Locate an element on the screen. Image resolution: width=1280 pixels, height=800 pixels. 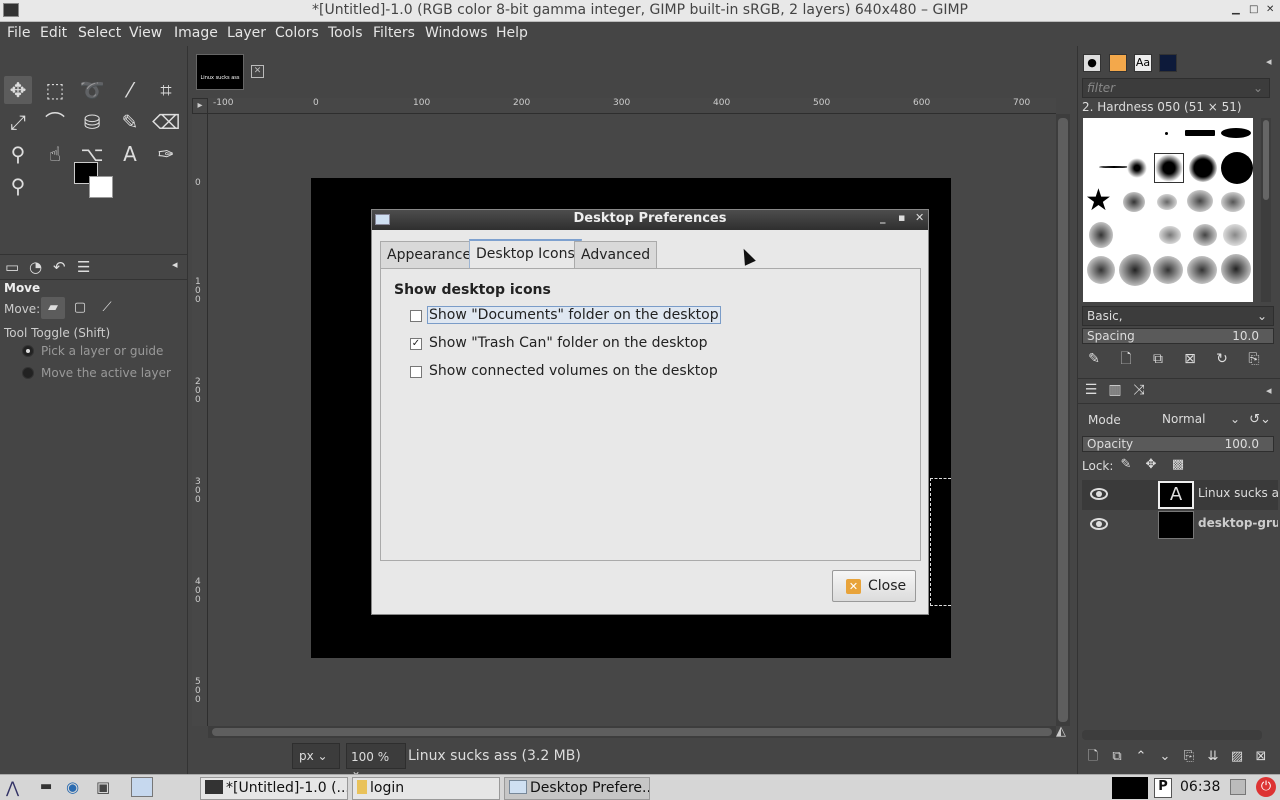
new-layer-group-icon: ⧉ is located at coordinates (1117, 757).